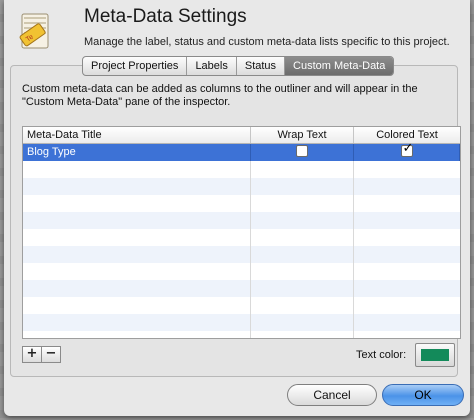  What do you see at coordinates (381, 355) in the screenshot?
I see `text-color-label: Text color:` at bounding box center [381, 355].